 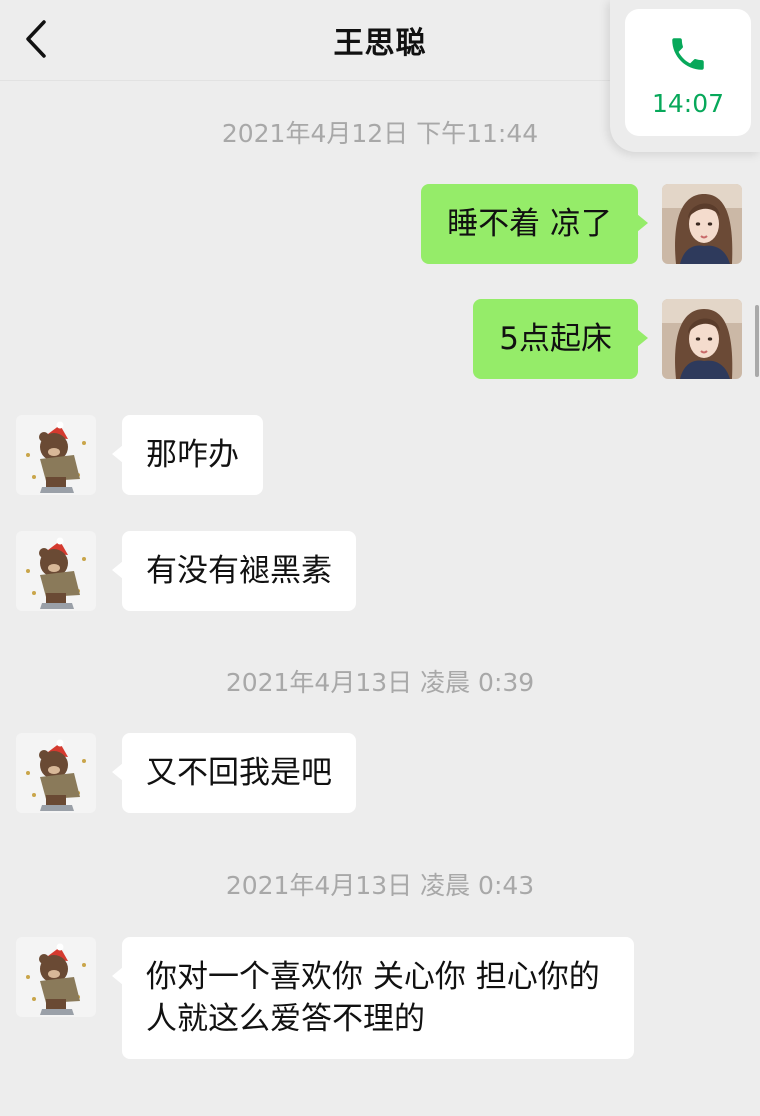 I want to click on outgoing-message-bubble: 5点起床, so click(x=560, y=339).